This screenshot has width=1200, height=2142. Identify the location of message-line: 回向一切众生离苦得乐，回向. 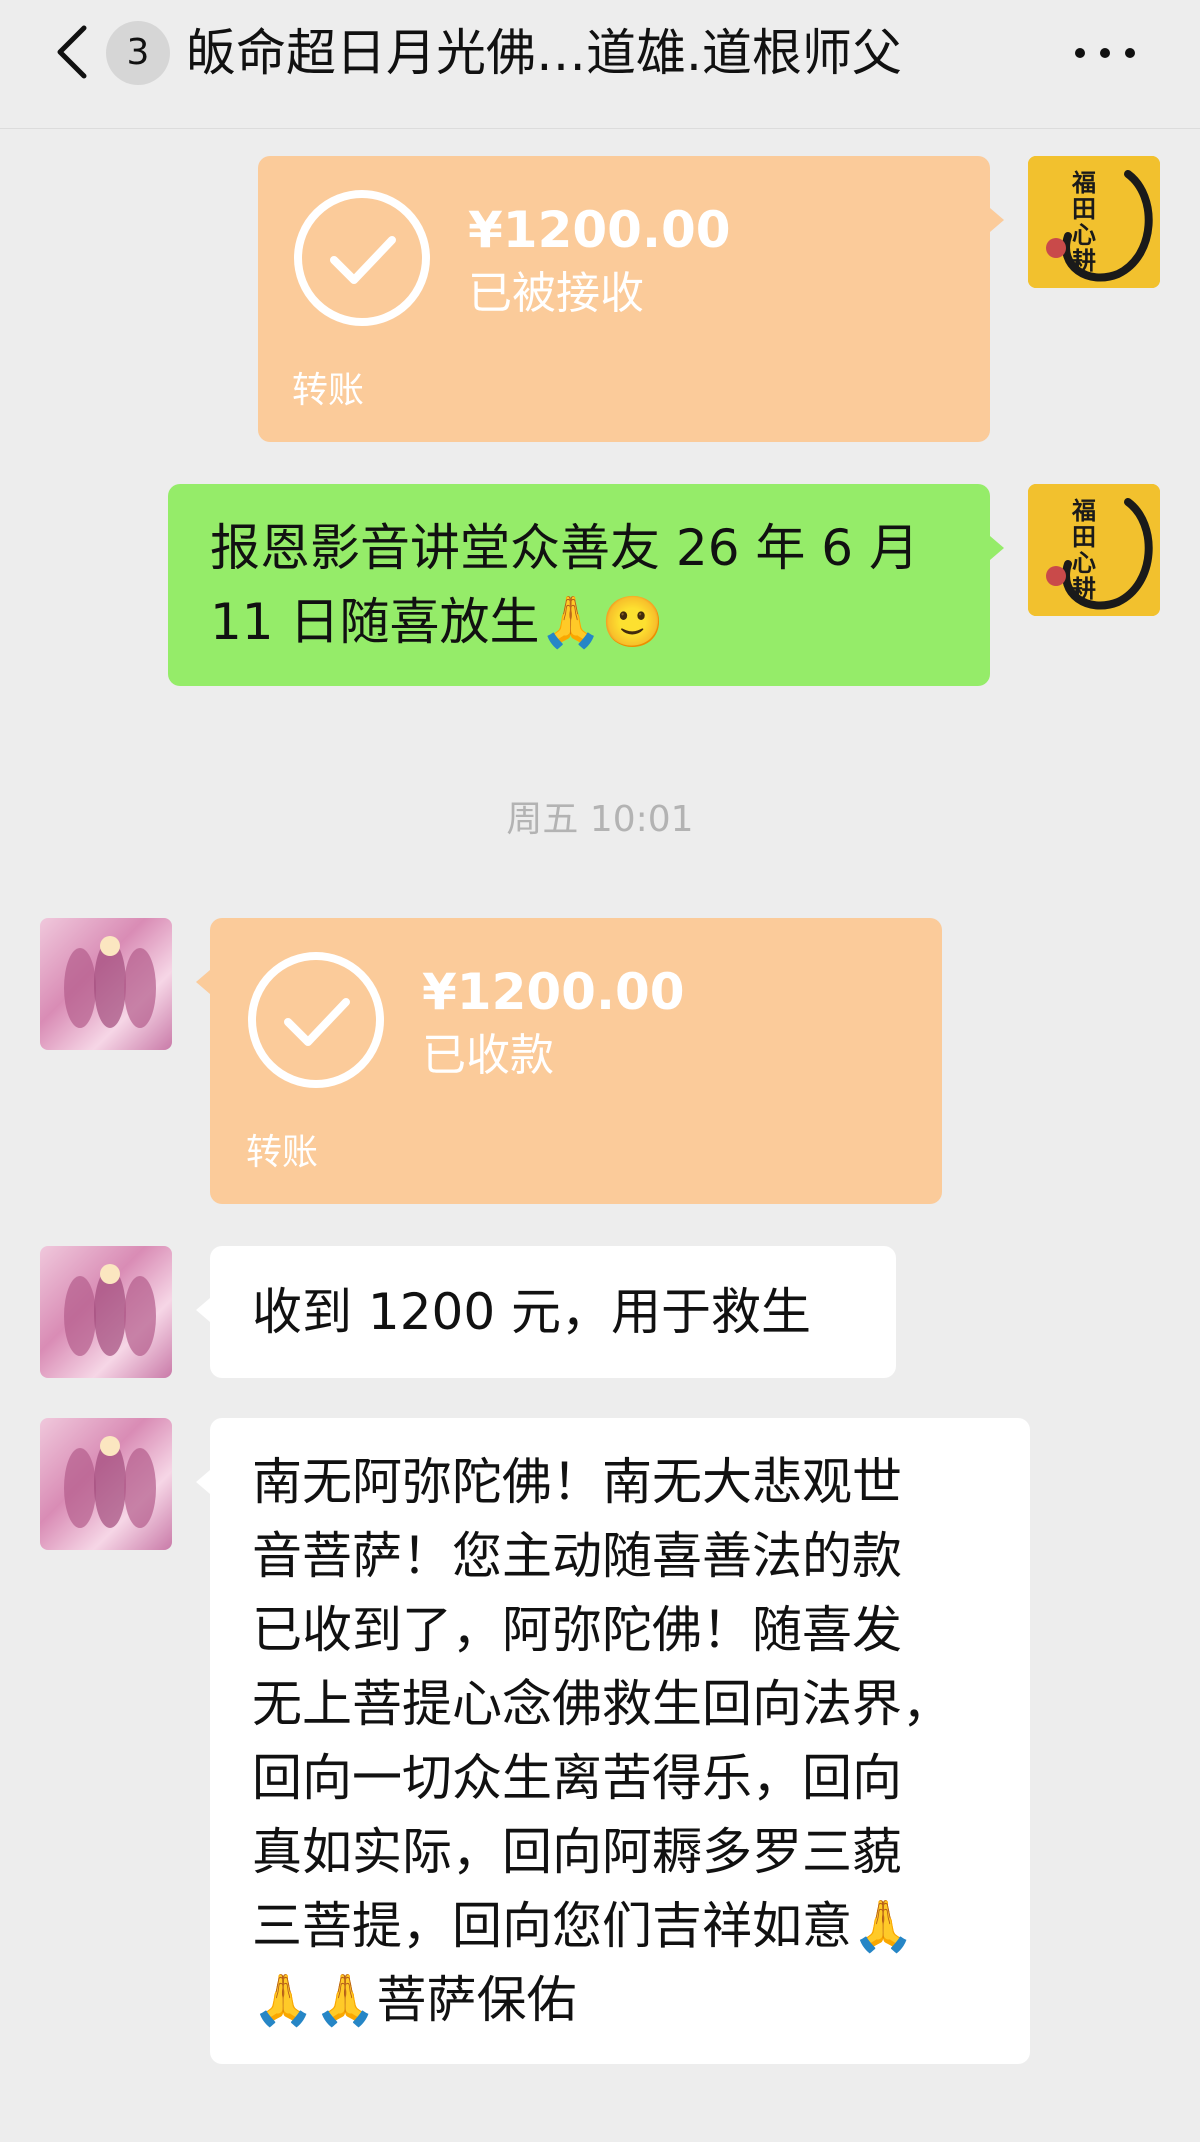
(577, 1778).